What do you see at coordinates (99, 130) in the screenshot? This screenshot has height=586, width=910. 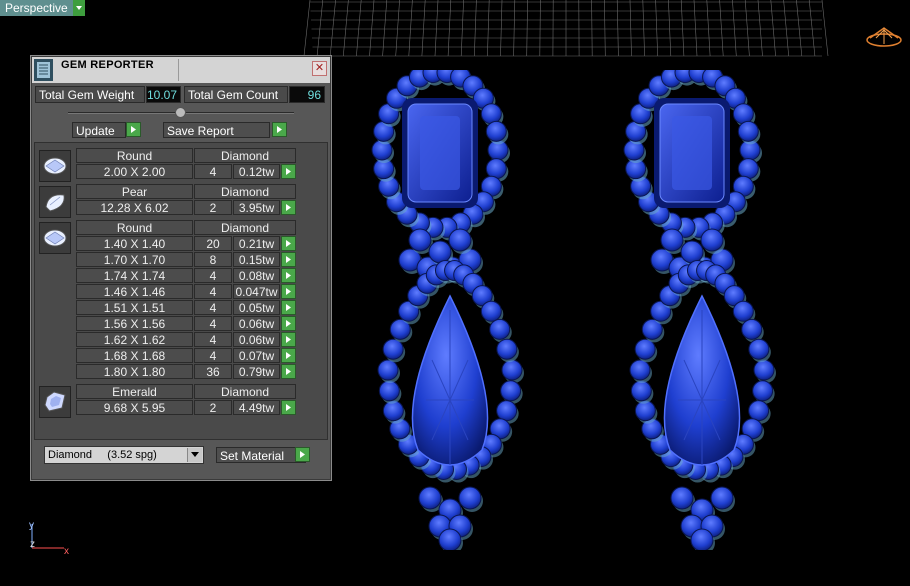 I see `update-button: Update` at bounding box center [99, 130].